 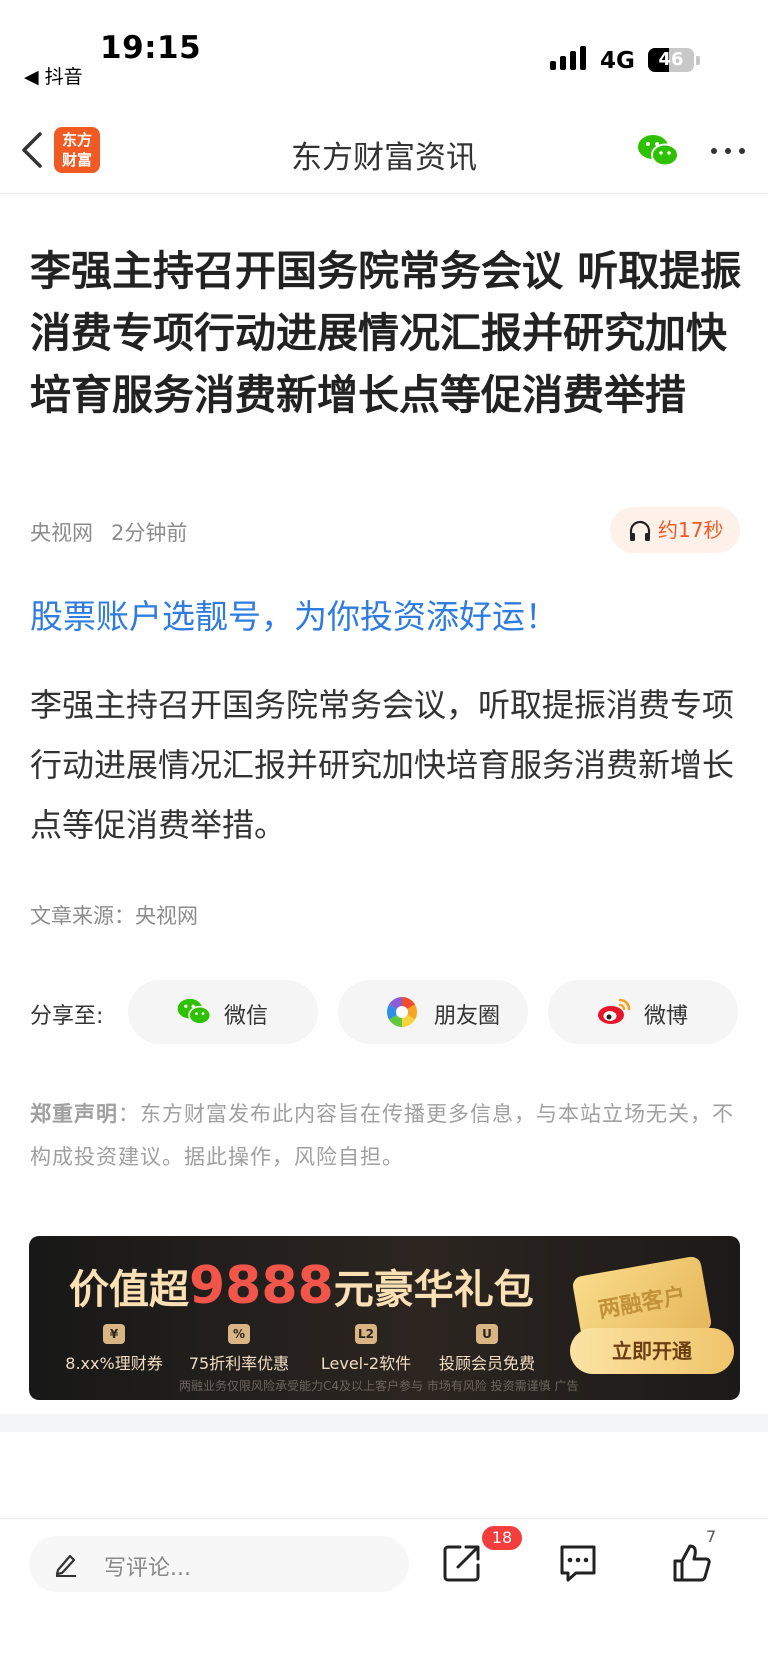 I want to click on share-out-icon, so click(x=462, y=1563).